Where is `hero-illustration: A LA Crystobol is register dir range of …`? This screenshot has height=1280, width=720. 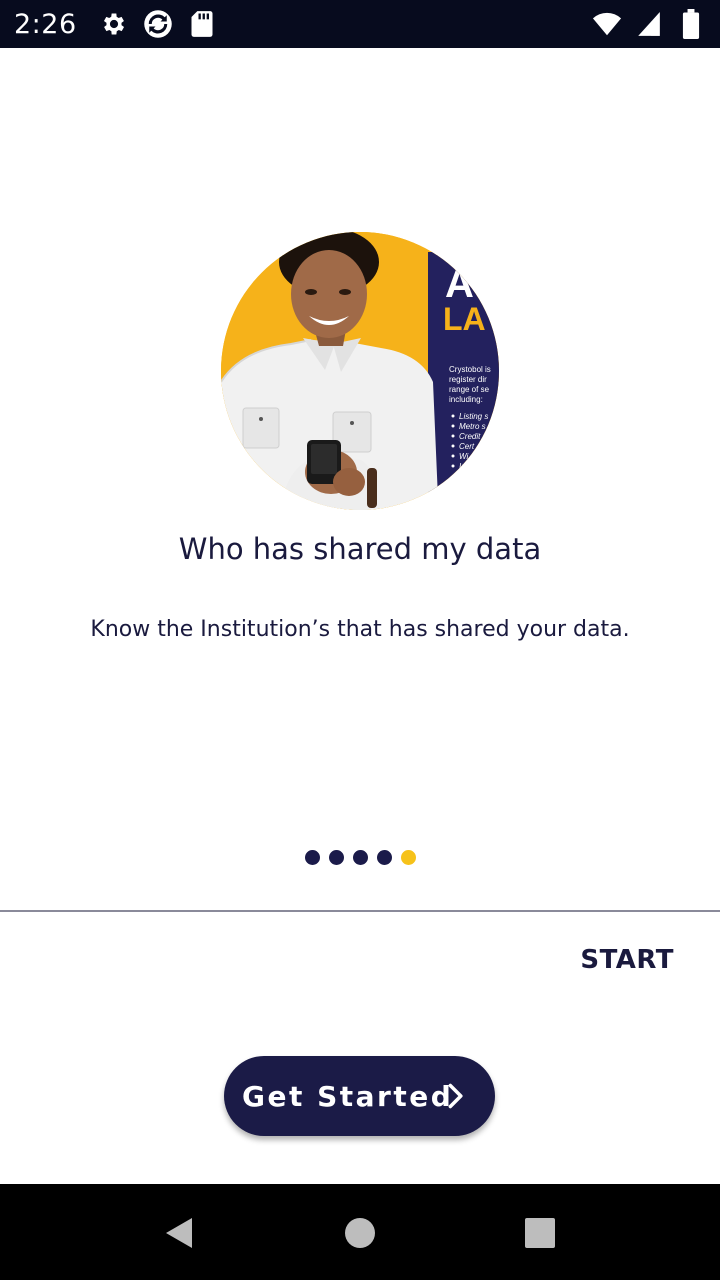 hero-illustration: A LA Crystobol is register dir range of … is located at coordinates (360, 371).